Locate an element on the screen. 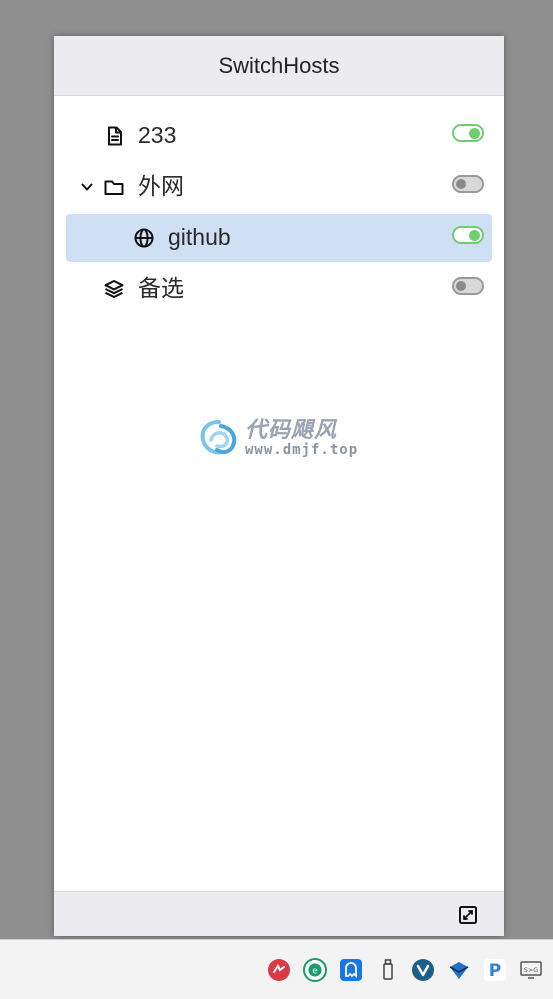  host-label: 外网 is located at coordinates (161, 186).